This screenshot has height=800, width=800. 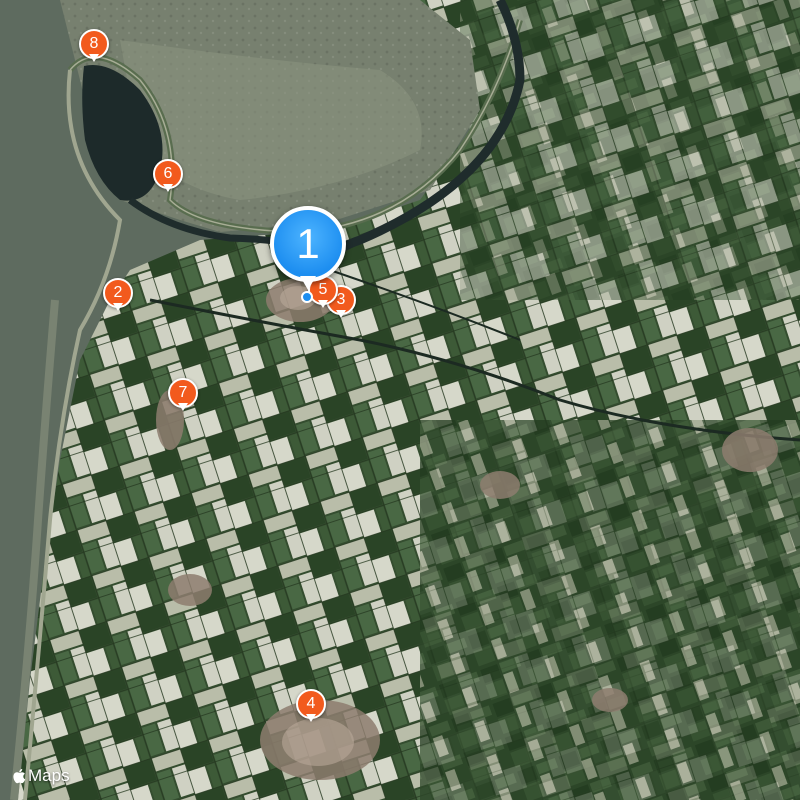 What do you see at coordinates (183, 407) in the screenshot?
I see `pin-7-pointer` at bounding box center [183, 407].